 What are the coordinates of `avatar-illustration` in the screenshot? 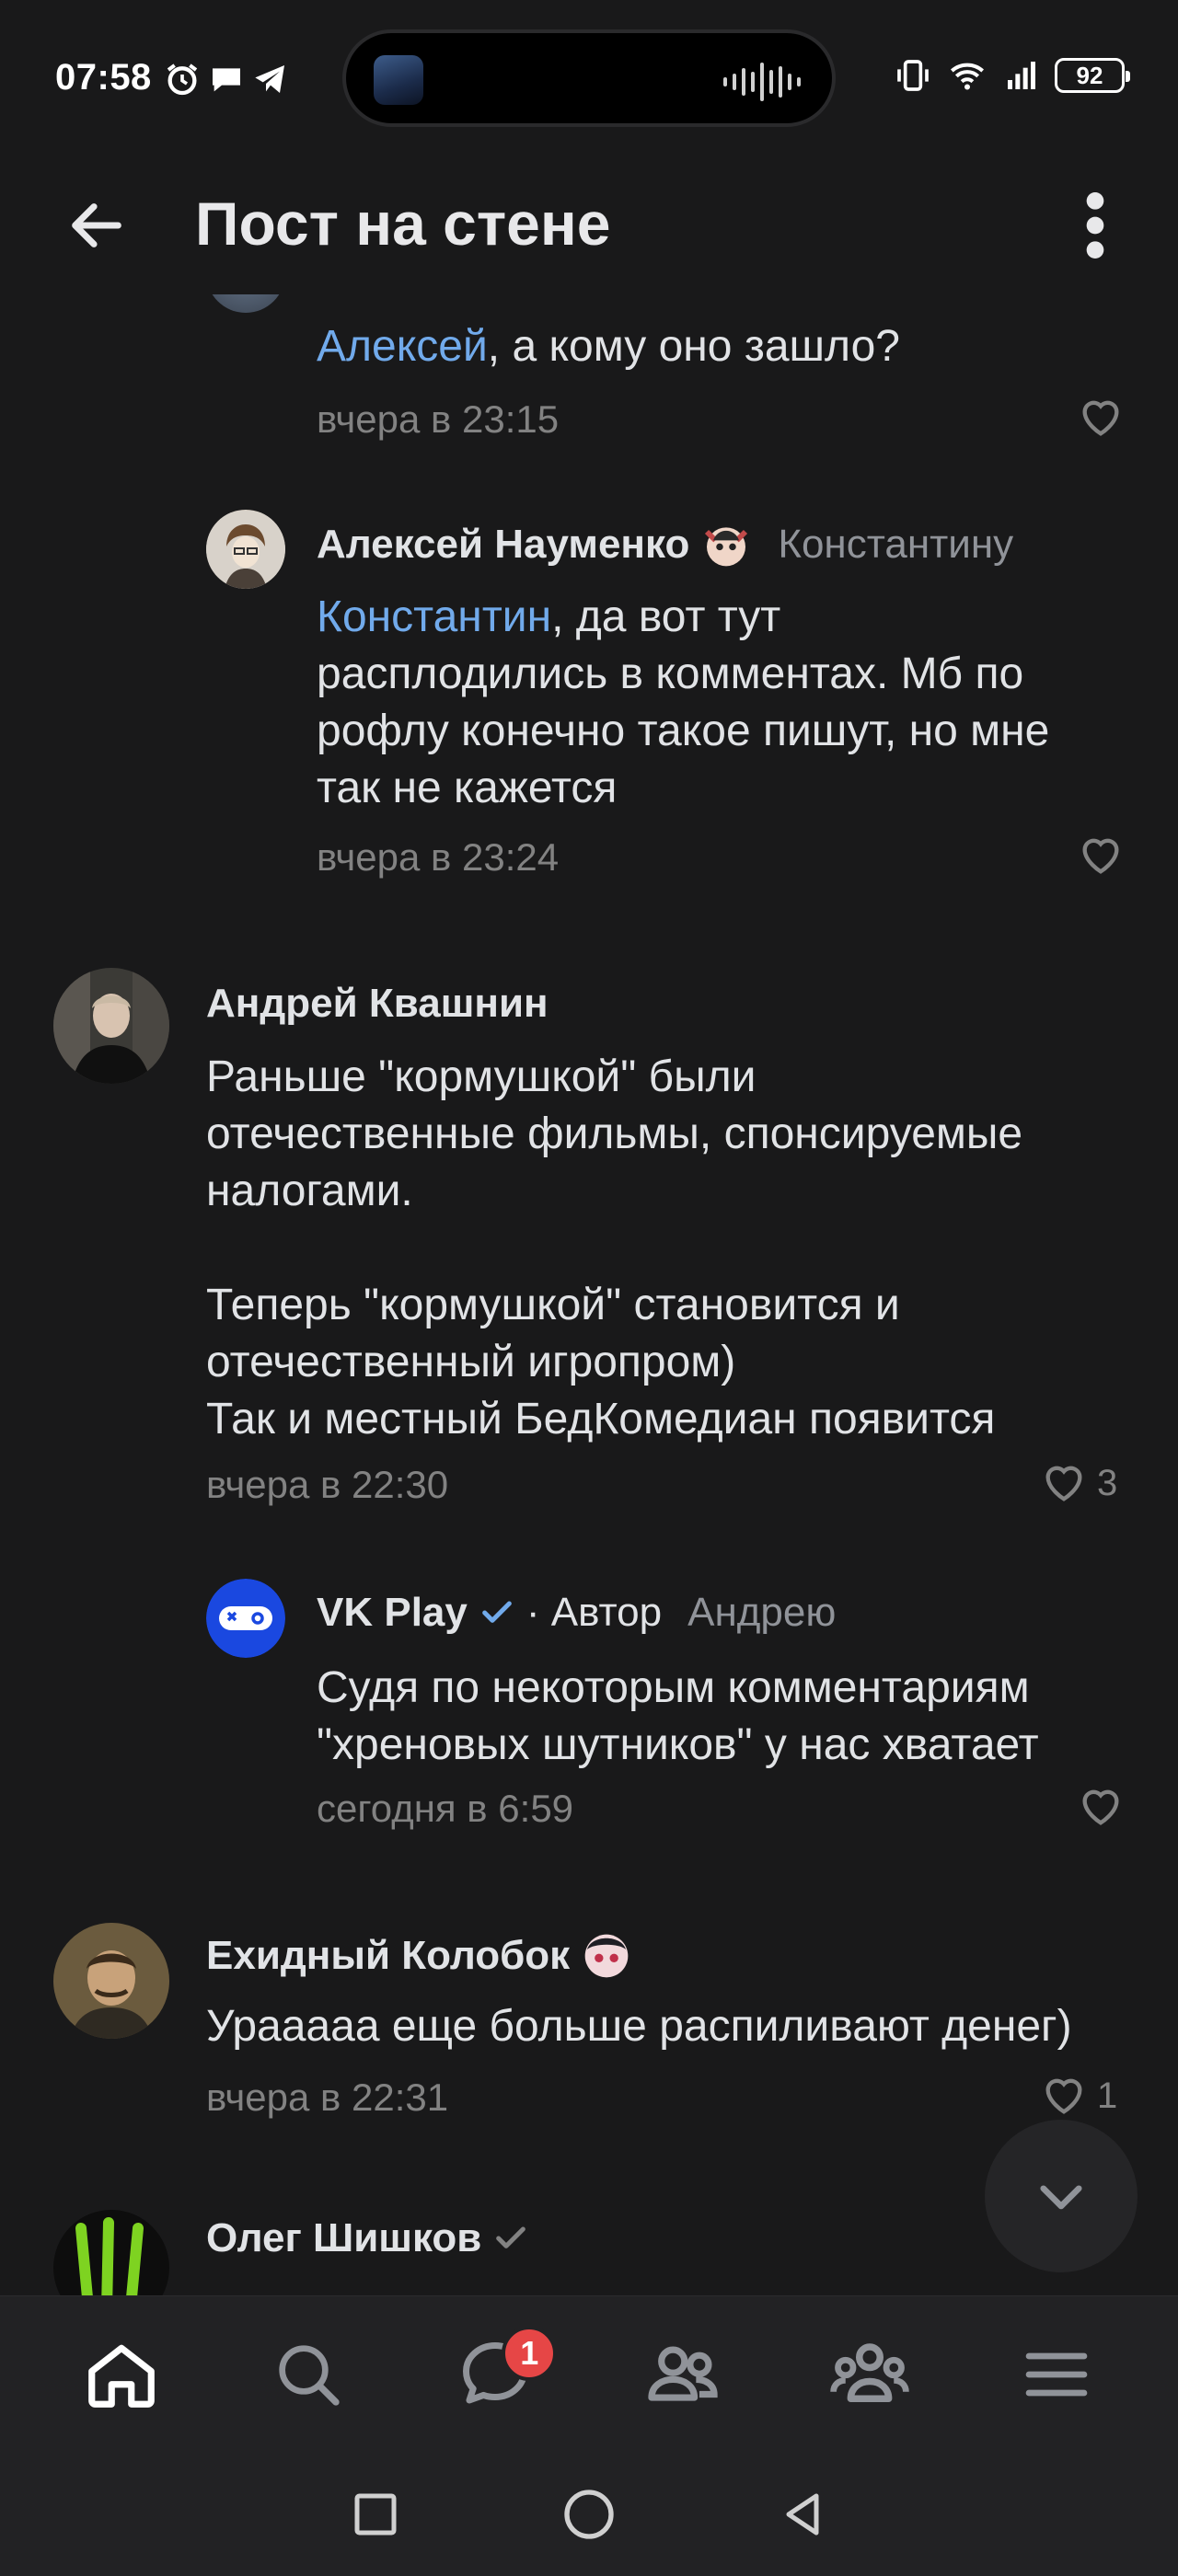 It's located at (246, 549).